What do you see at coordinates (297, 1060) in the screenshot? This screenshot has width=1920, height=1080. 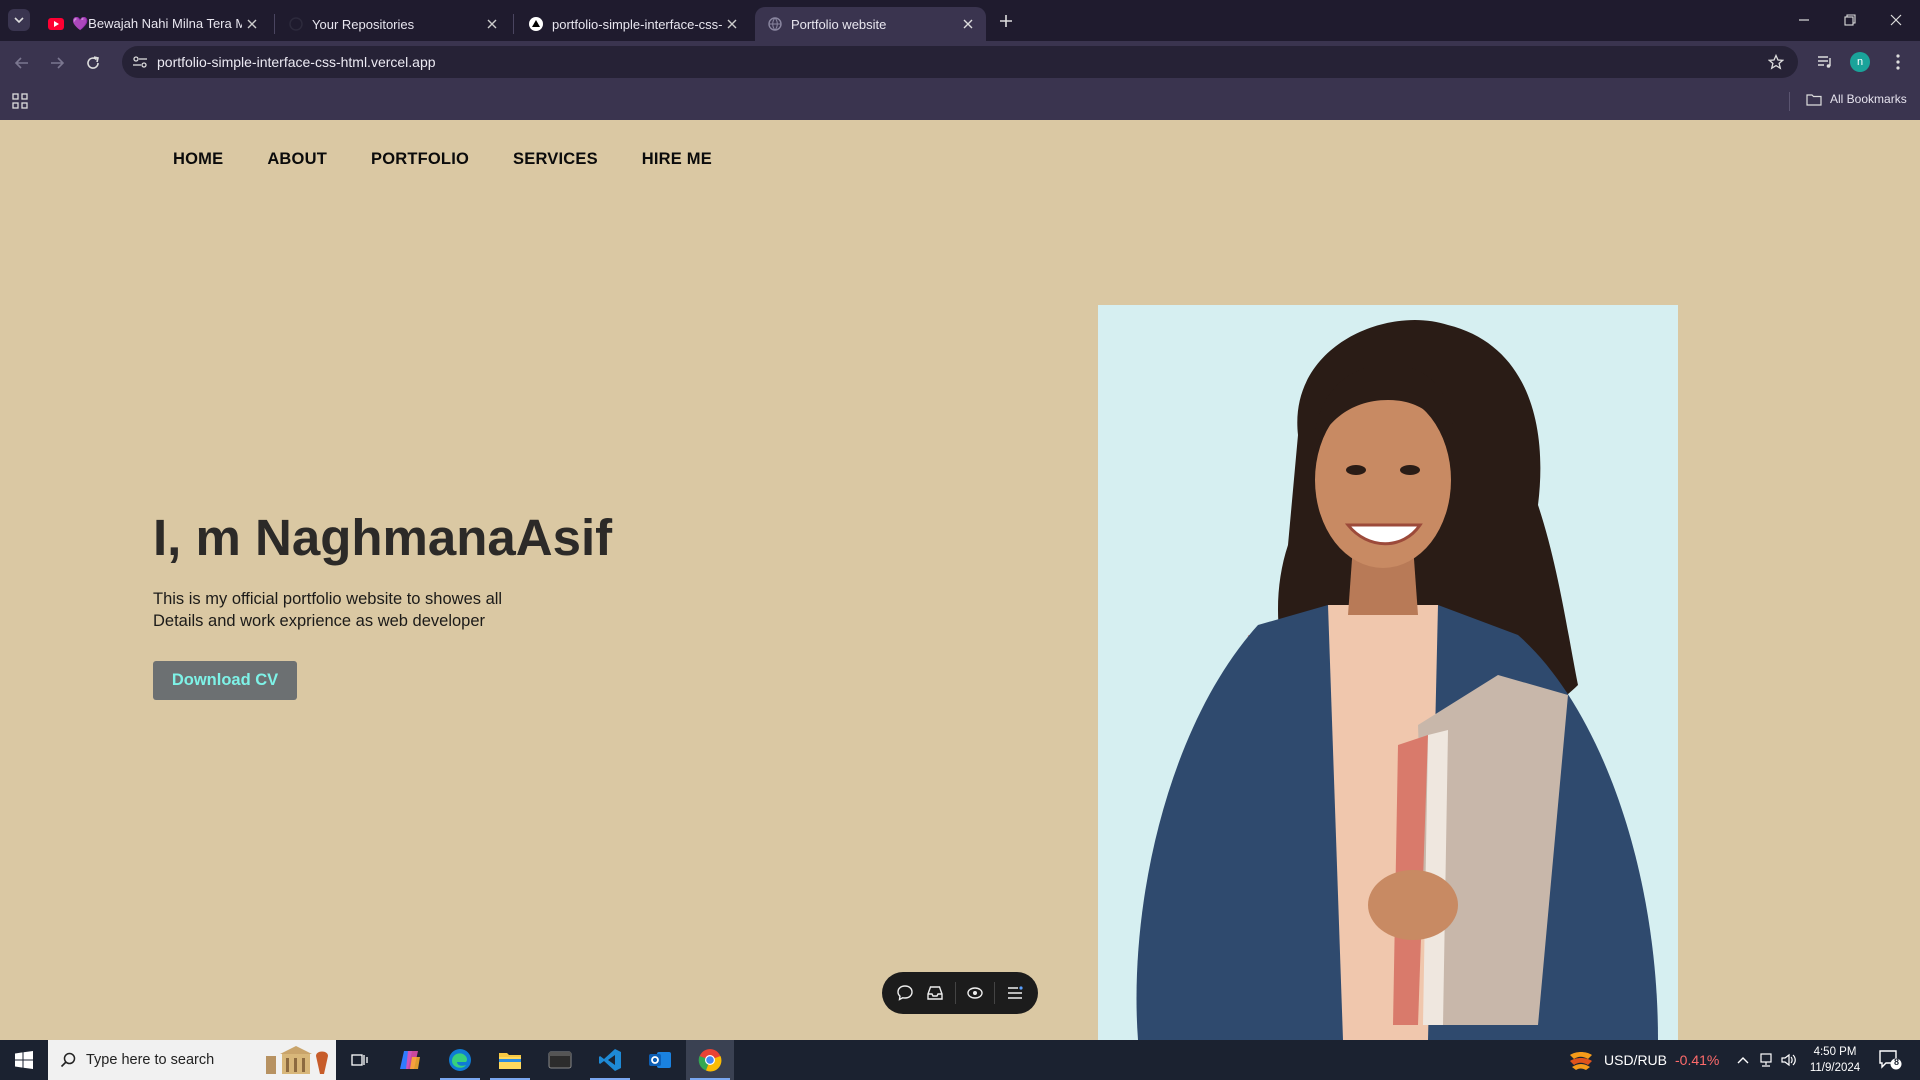 I see `search-highlight-image` at bounding box center [297, 1060].